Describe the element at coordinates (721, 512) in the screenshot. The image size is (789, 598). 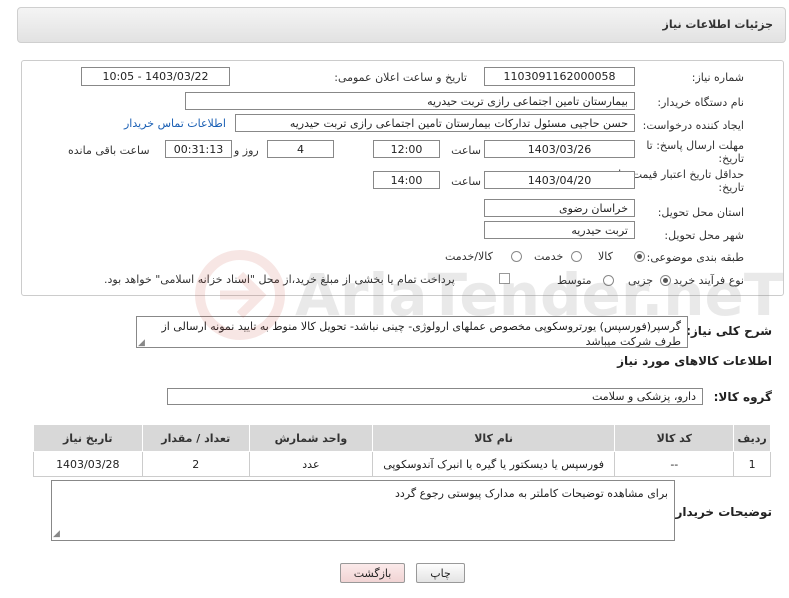
I see `buyer-notes-label: توضیحات خریدار:` at that location.